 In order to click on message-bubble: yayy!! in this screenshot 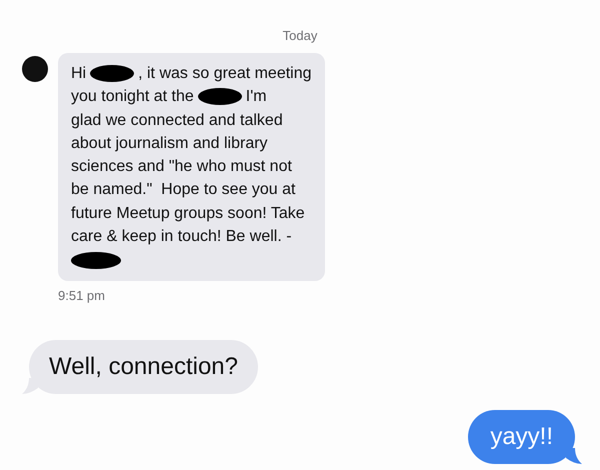, I will do `click(521, 437)`.